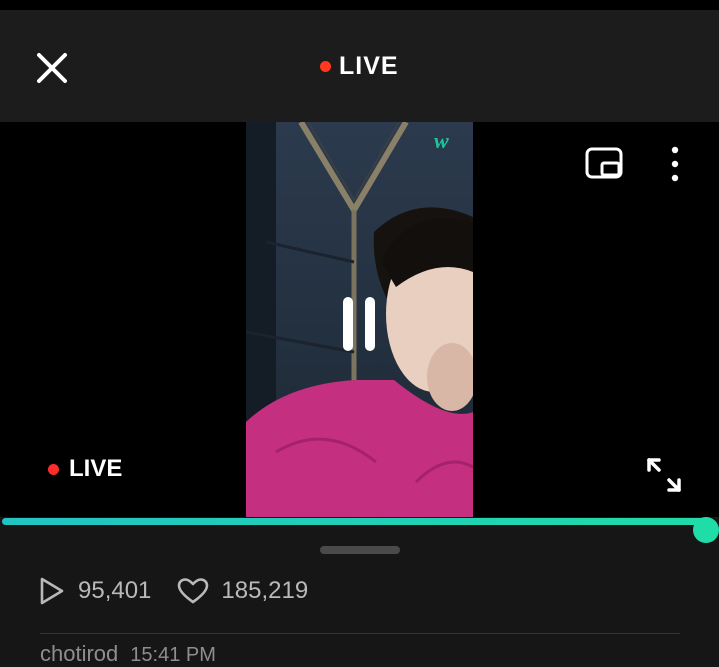 Image resolution: width=719 pixels, height=667 pixels. I want to click on close-icon, so click(52, 68).